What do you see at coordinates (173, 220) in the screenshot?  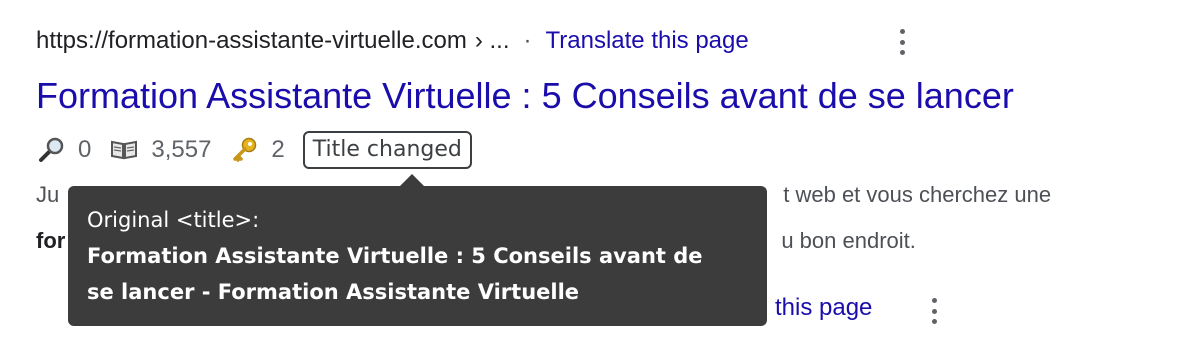 I see `tooltip-heading: Original <title>:` at bounding box center [173, 220].